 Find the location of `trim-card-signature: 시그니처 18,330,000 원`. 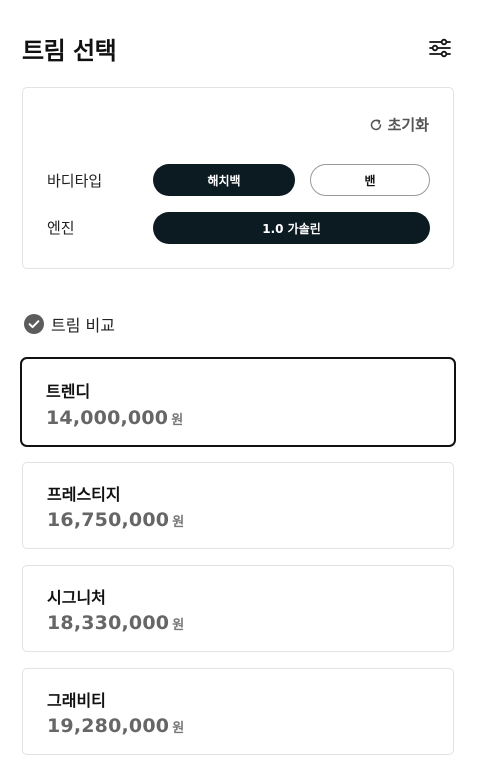

trim-card-signature: 시그니처 18,330,000 원 is located at coordinates (238, 608).